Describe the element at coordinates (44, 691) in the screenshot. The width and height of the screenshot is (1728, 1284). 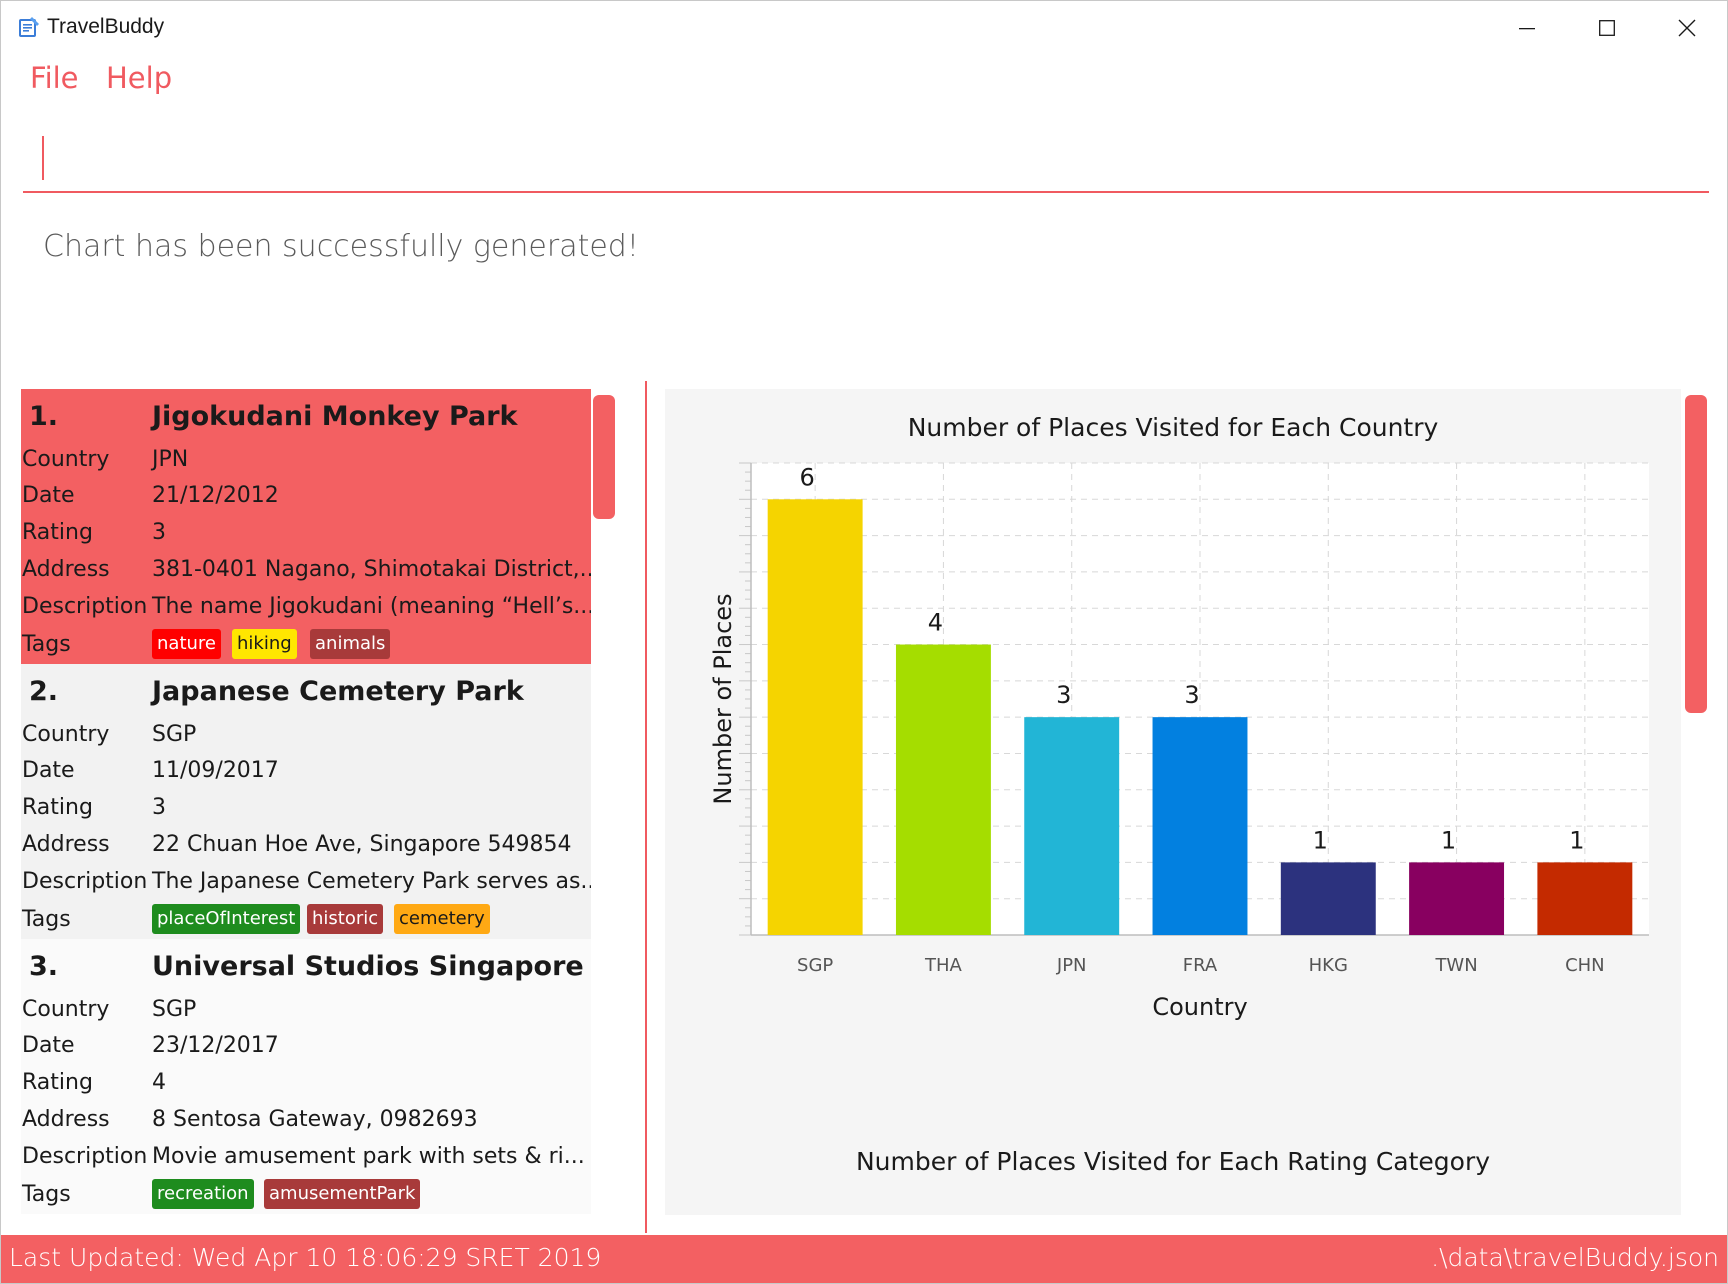
I see `place-index: 2.` at that location.